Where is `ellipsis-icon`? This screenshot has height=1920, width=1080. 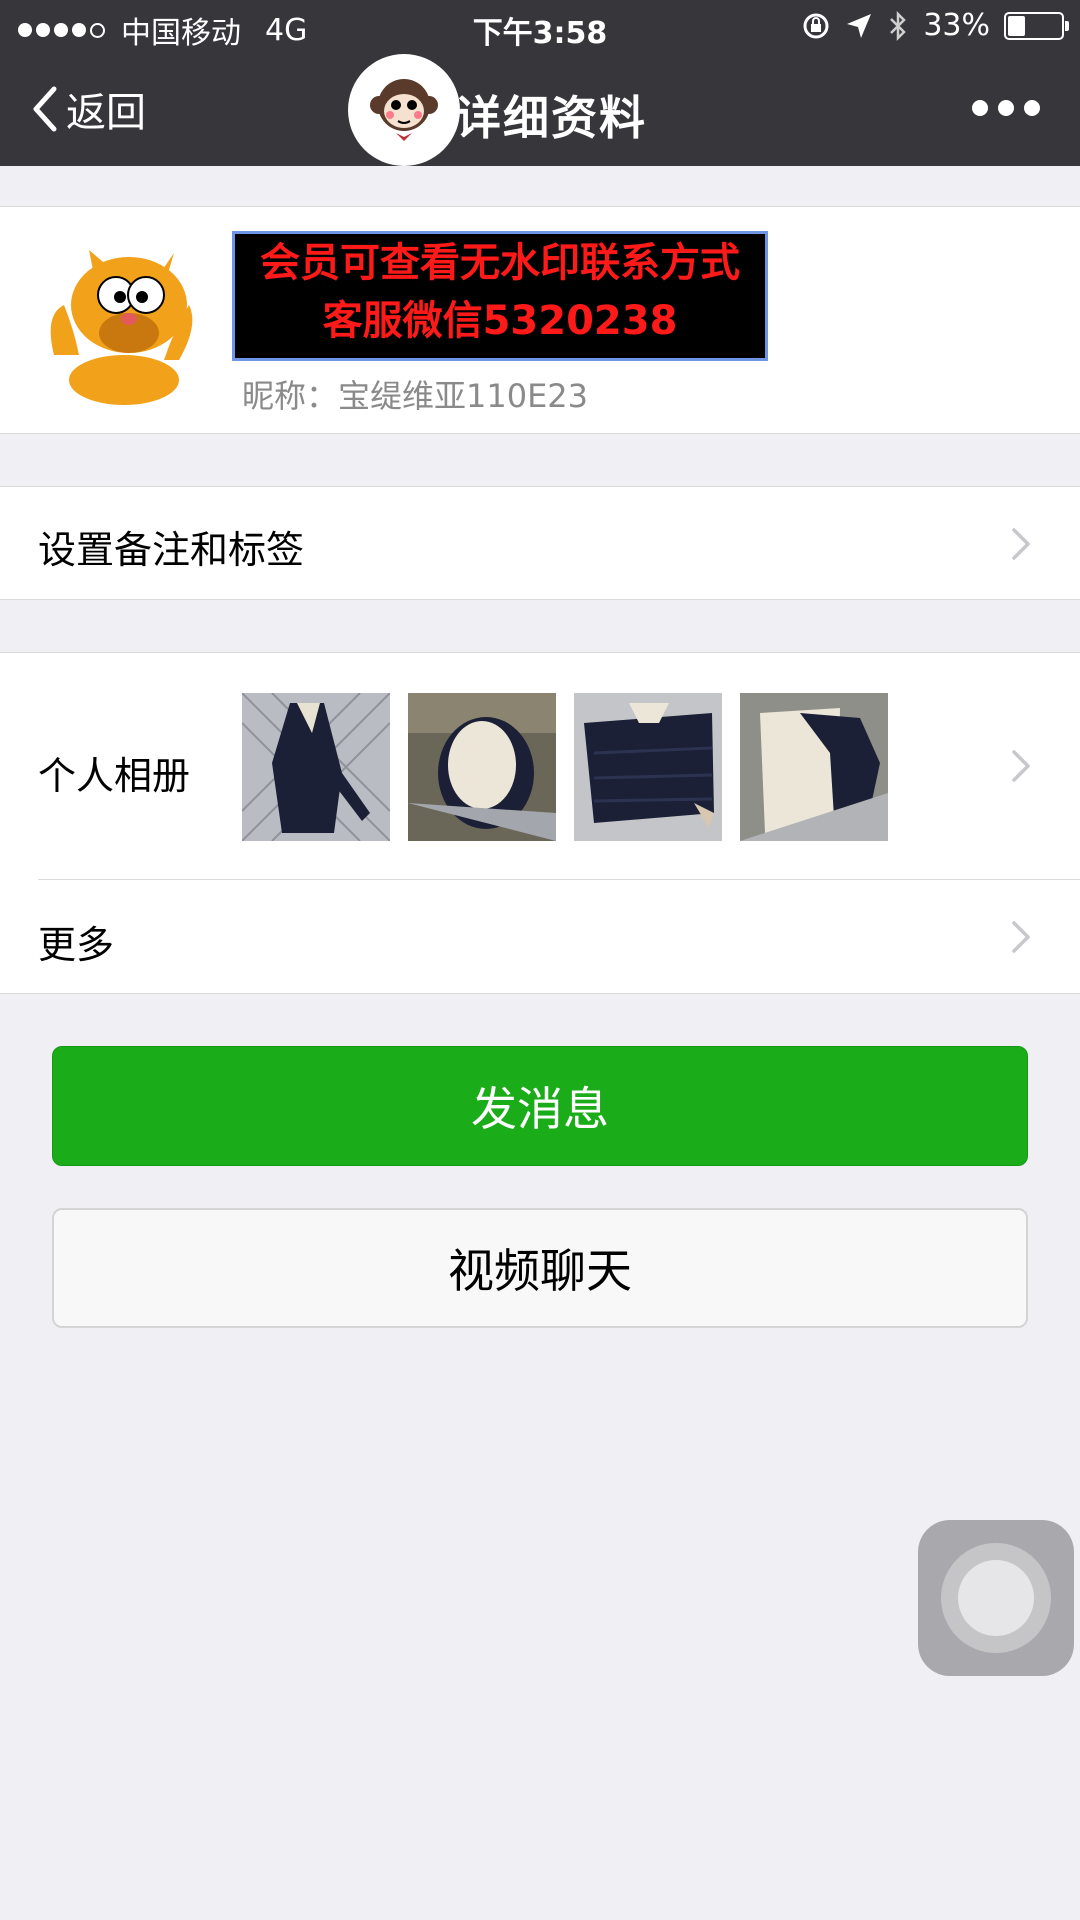
ellipsis-icon is located at coordinates (980, 108).